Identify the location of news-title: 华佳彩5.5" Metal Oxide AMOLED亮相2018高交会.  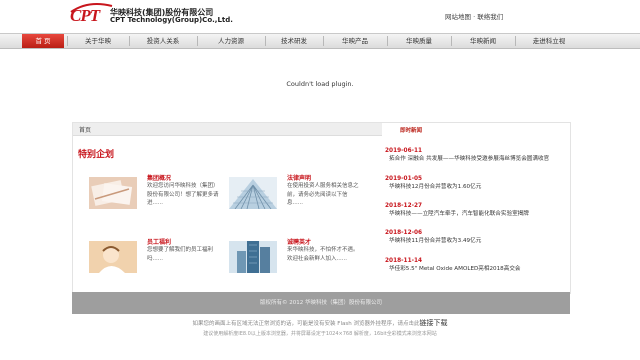
(477, 269).